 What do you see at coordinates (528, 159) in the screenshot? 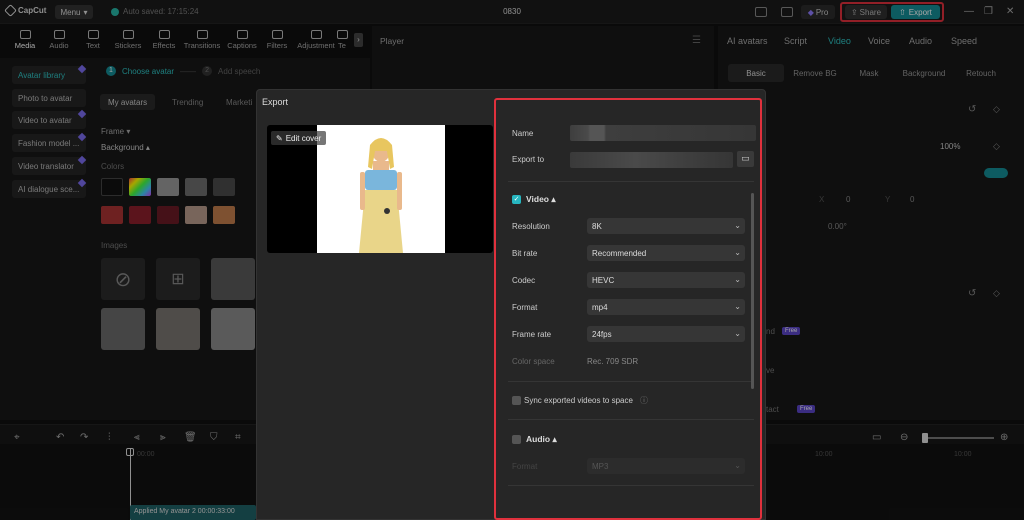
I see `export-to-label: Export to` at bounding box center [528, 159].